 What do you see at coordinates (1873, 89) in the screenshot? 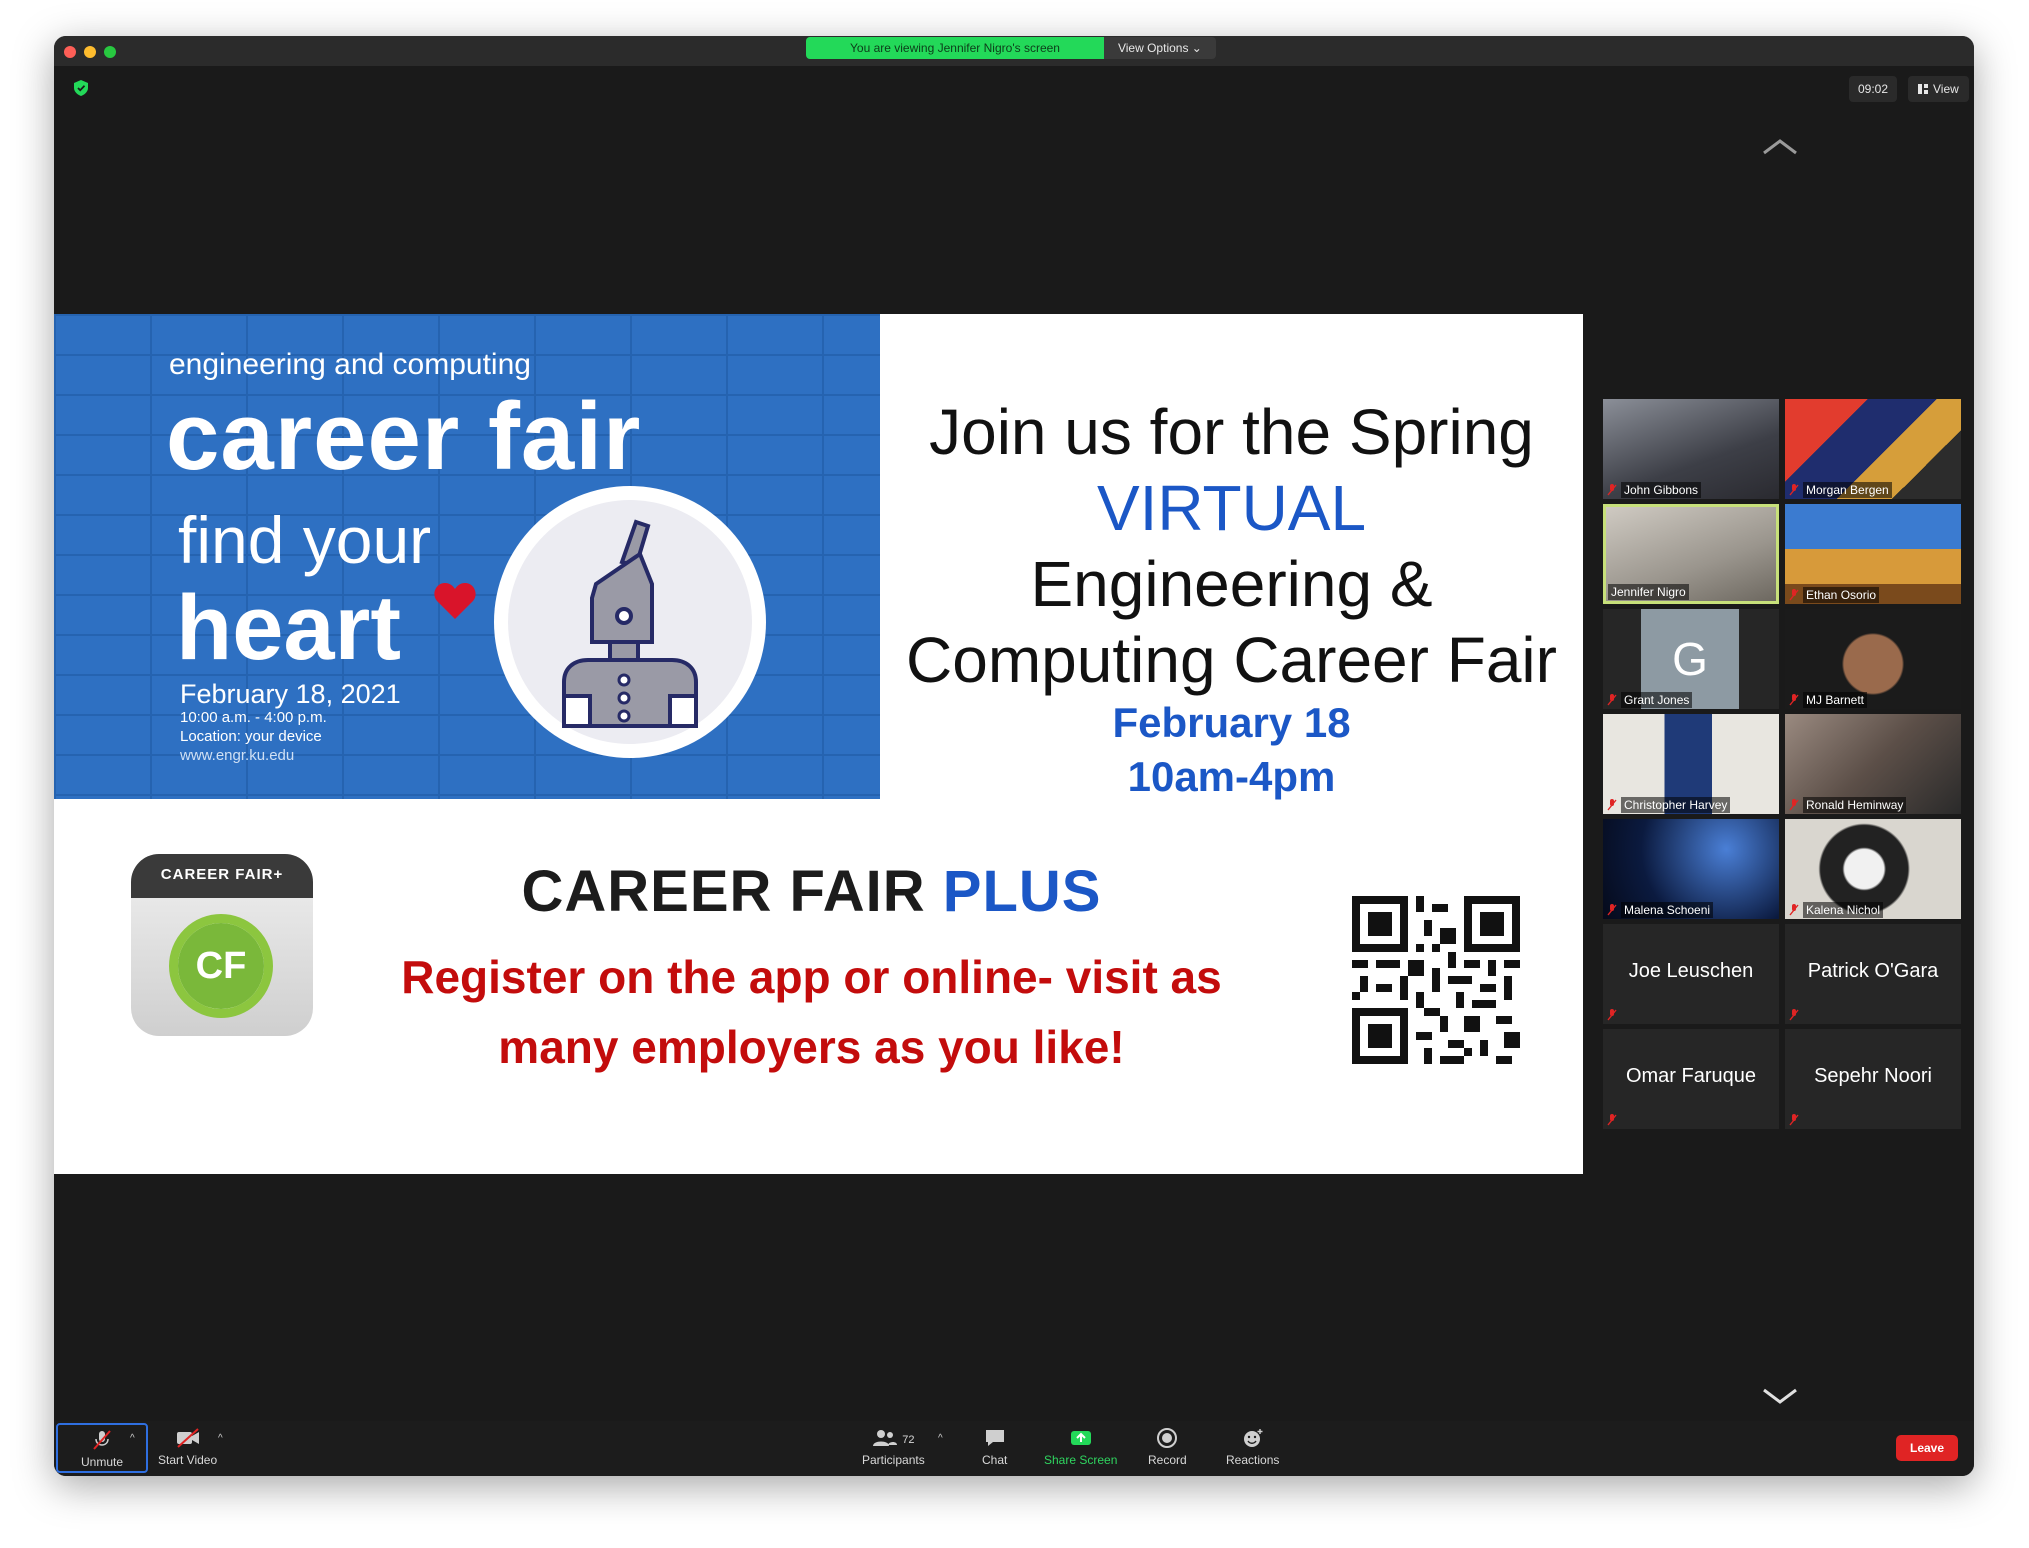
I see `meeting-clock: 09:02` at bounding box center [1873, 89].